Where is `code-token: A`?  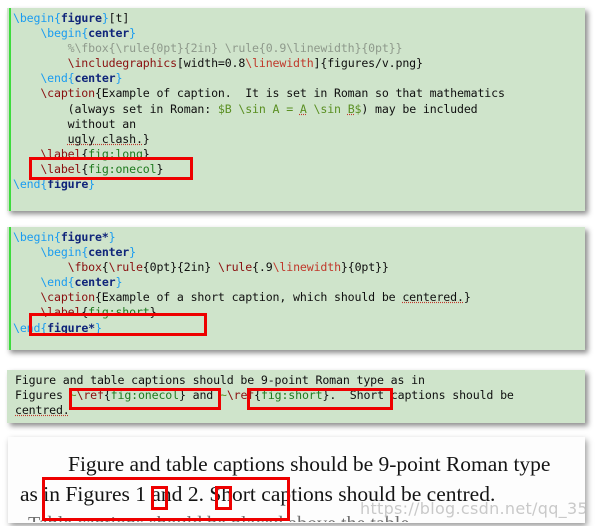
code-token: A is located at coordinates (303, 108).